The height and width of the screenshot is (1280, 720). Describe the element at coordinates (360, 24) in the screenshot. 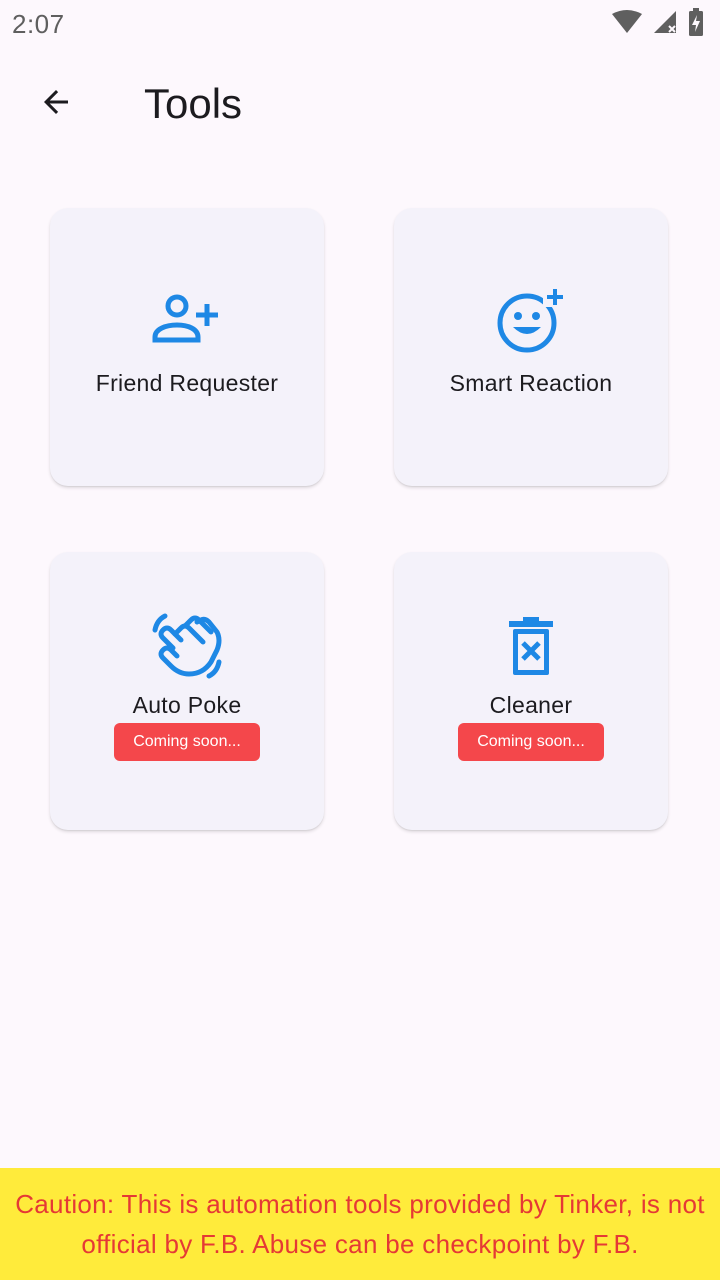

I see `status-bar: 2:07` at that location.